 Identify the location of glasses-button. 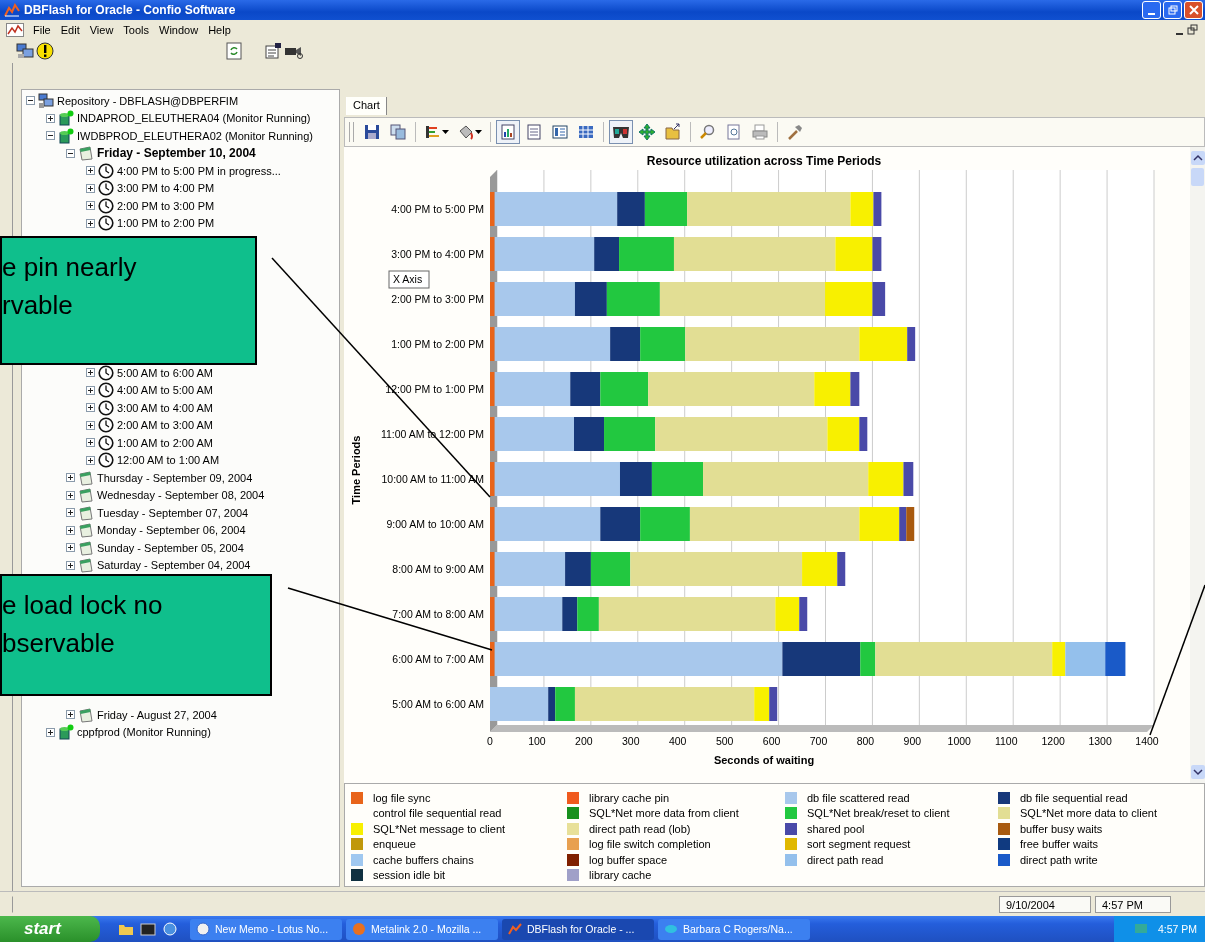
(621, 132).